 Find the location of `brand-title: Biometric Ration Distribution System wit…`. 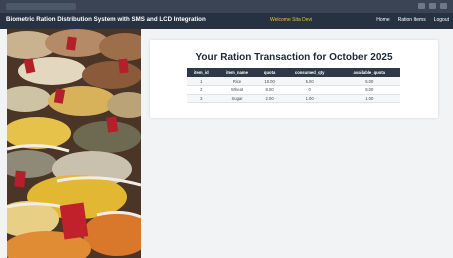

brand-title: Biometric Ration Distribution System wit… is located at coordinates (106, 19).